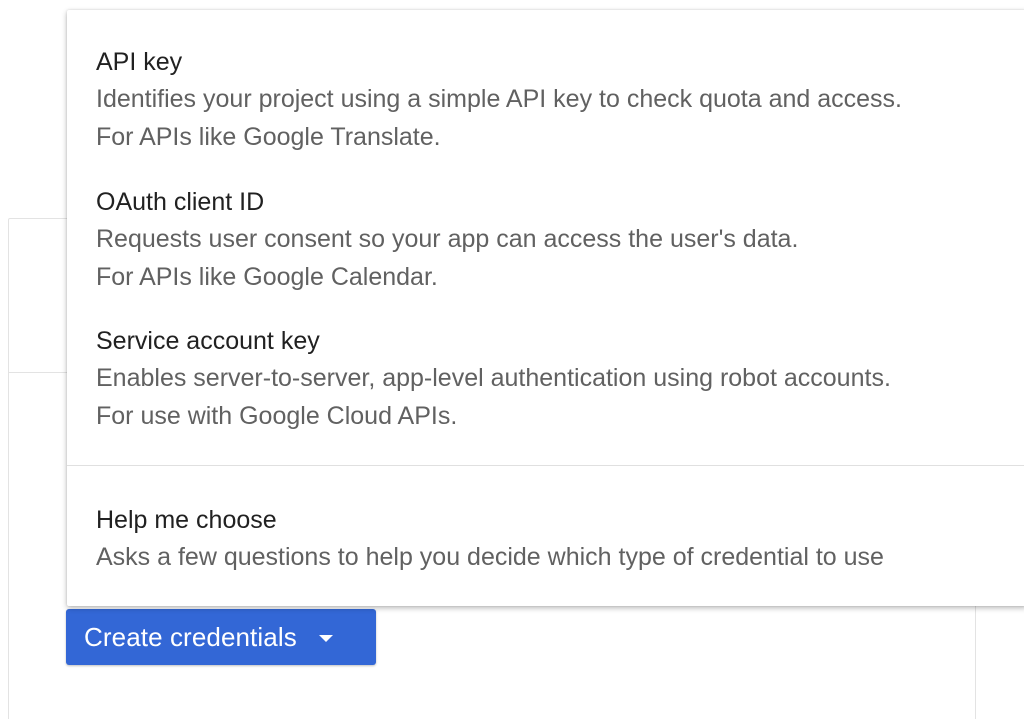  What do you see at coordinates (267, 277) in the screenshot?
I see `menu-item-description: For APIs like Google Calendar.` at bounding box center [267, 277].